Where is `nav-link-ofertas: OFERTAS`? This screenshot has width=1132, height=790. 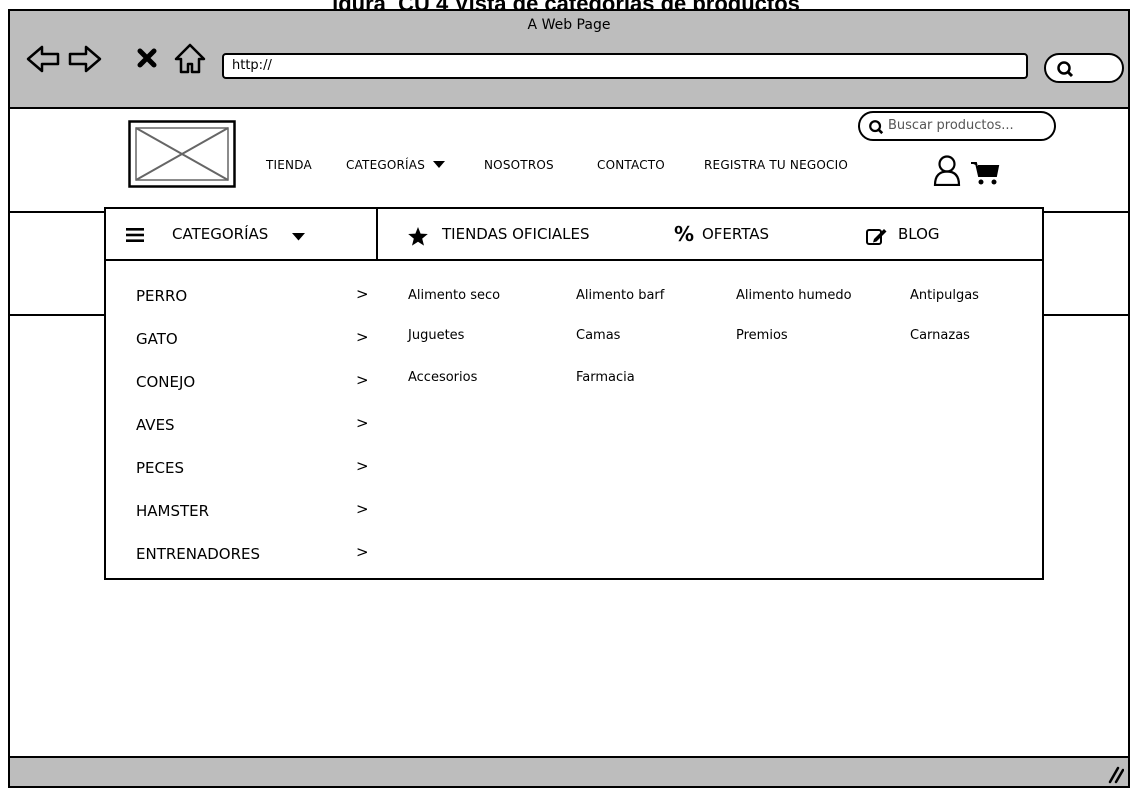
nav-link-ofertas: OFERTAS is located at coordinates (735, 234).